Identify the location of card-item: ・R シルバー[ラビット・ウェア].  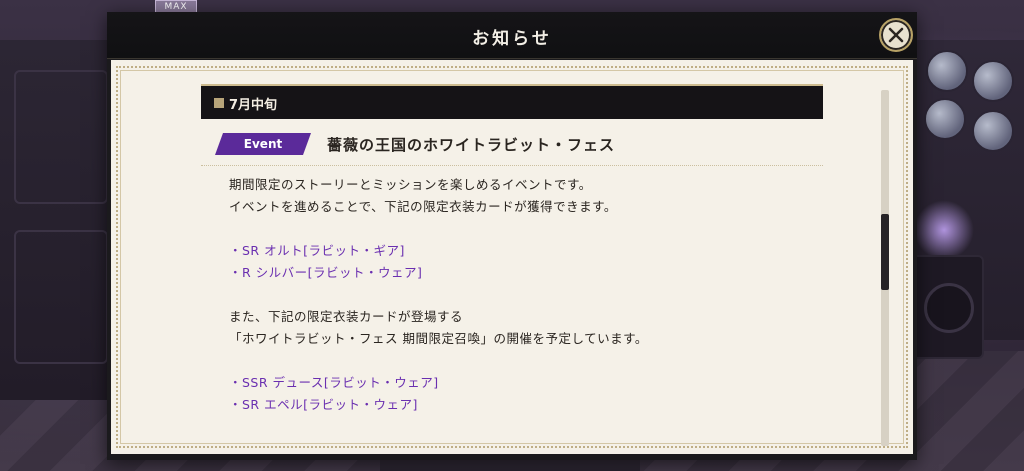
(326, 272).